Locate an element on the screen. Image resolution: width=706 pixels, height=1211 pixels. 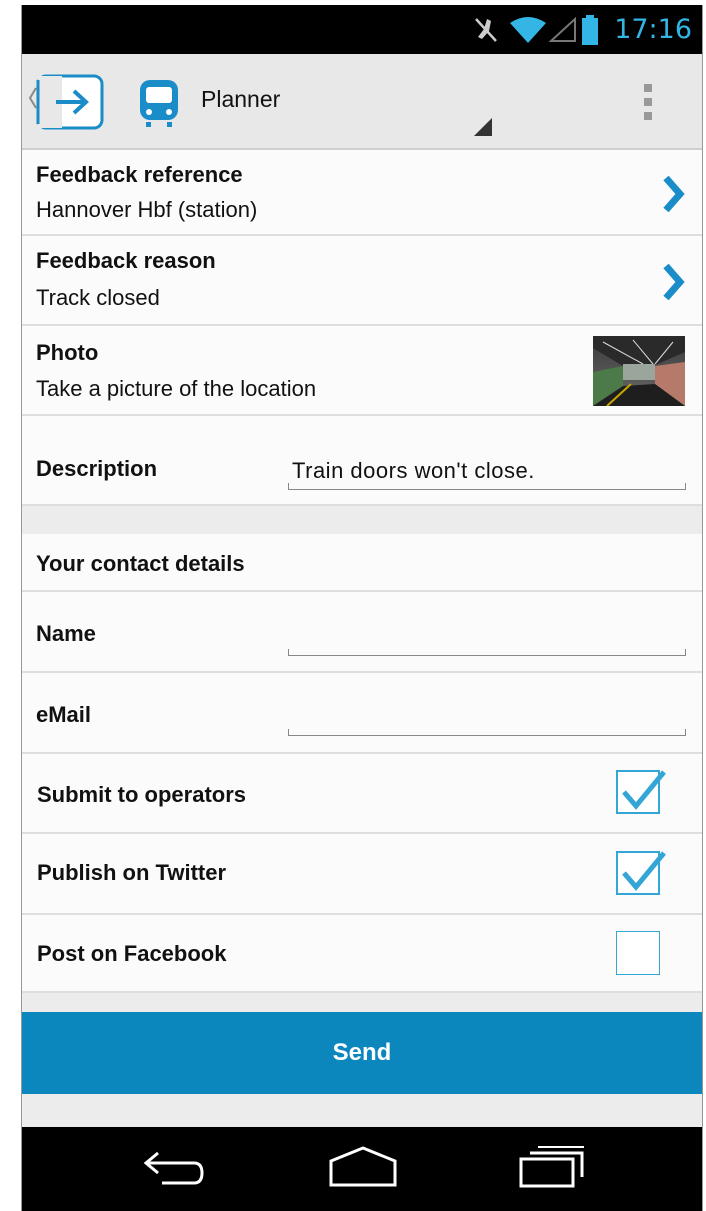
name-row: Name is located at coordinates (362, 632).